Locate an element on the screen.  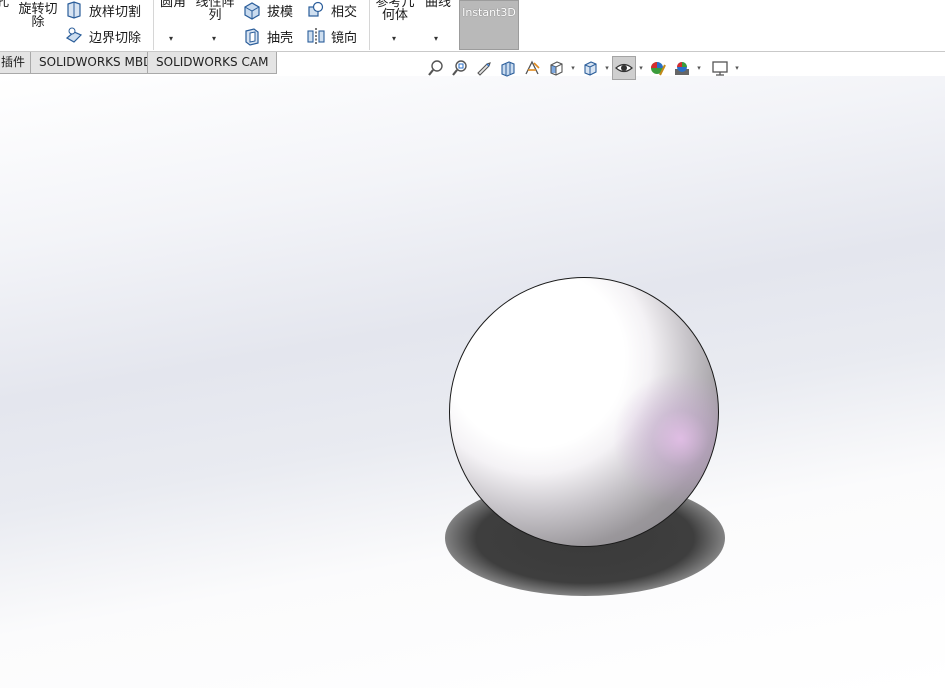
draft-button: 拔模 is located at coordinates (267, 10).